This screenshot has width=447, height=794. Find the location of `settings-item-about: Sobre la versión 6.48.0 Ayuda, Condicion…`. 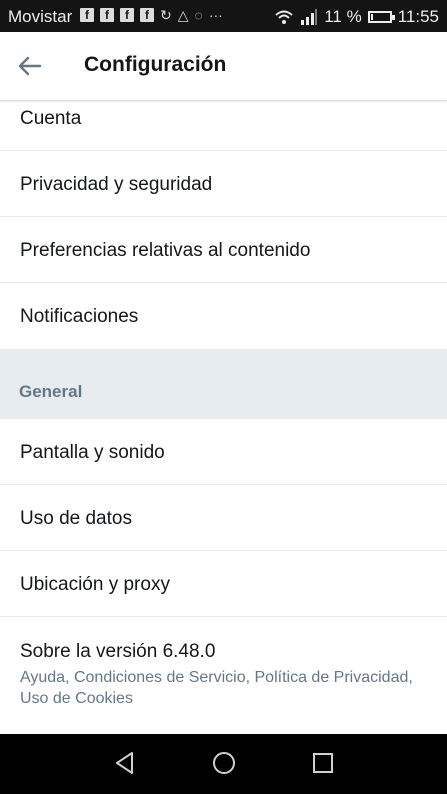

settings-item-about: Sobre la versión 6.48.0 Ayuda, Condicion… is located at coordinates (223, 672).